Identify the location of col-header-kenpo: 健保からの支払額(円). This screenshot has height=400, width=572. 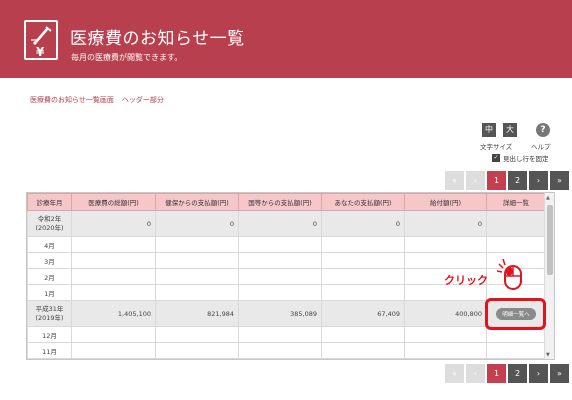
(197, 202).